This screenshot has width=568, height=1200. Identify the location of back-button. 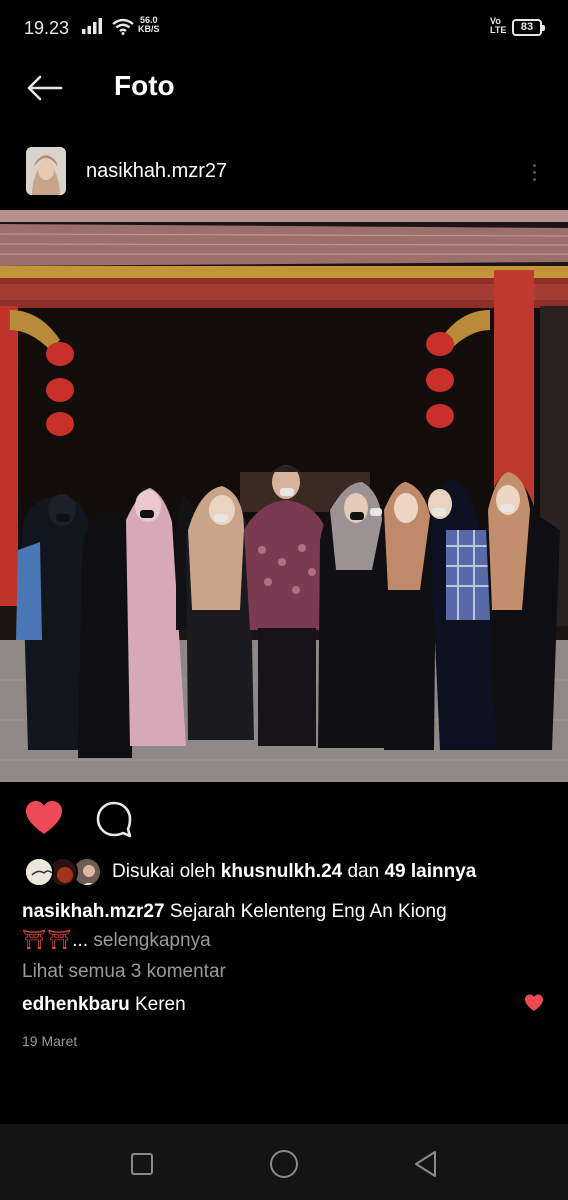
(44, 88).